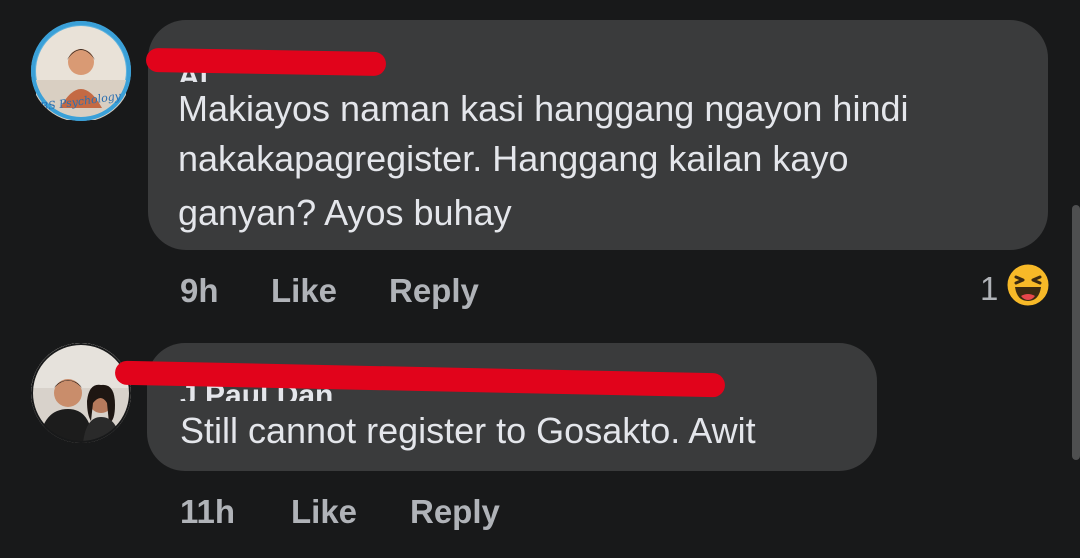 This screenshot has height=558, width=1080. Describe the element at coordinates (266, 62) in the screenshot. I see `redaction-mark` at that location.